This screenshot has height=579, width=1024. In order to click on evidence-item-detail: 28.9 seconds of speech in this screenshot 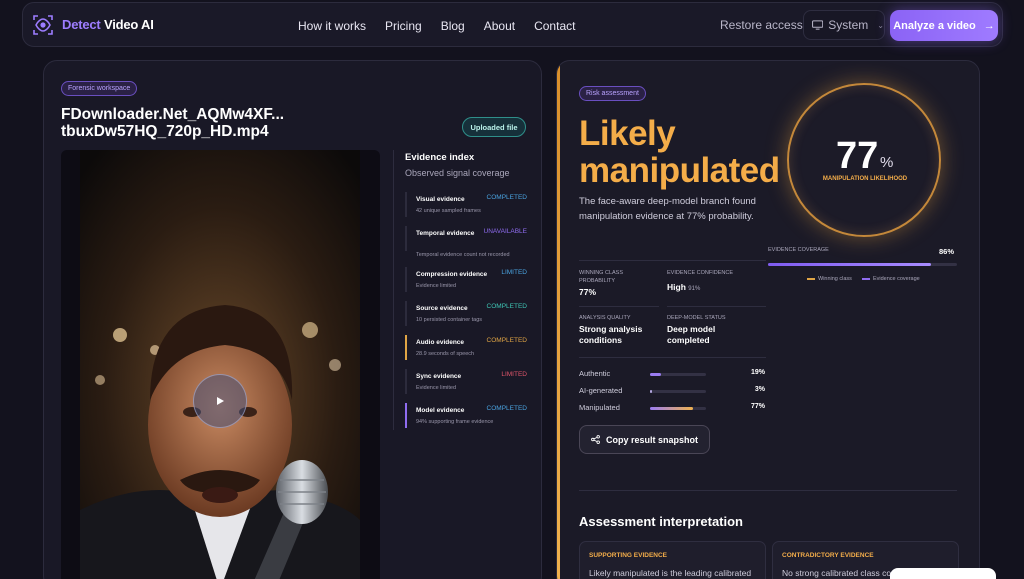, I will do `click(445, 354)`.